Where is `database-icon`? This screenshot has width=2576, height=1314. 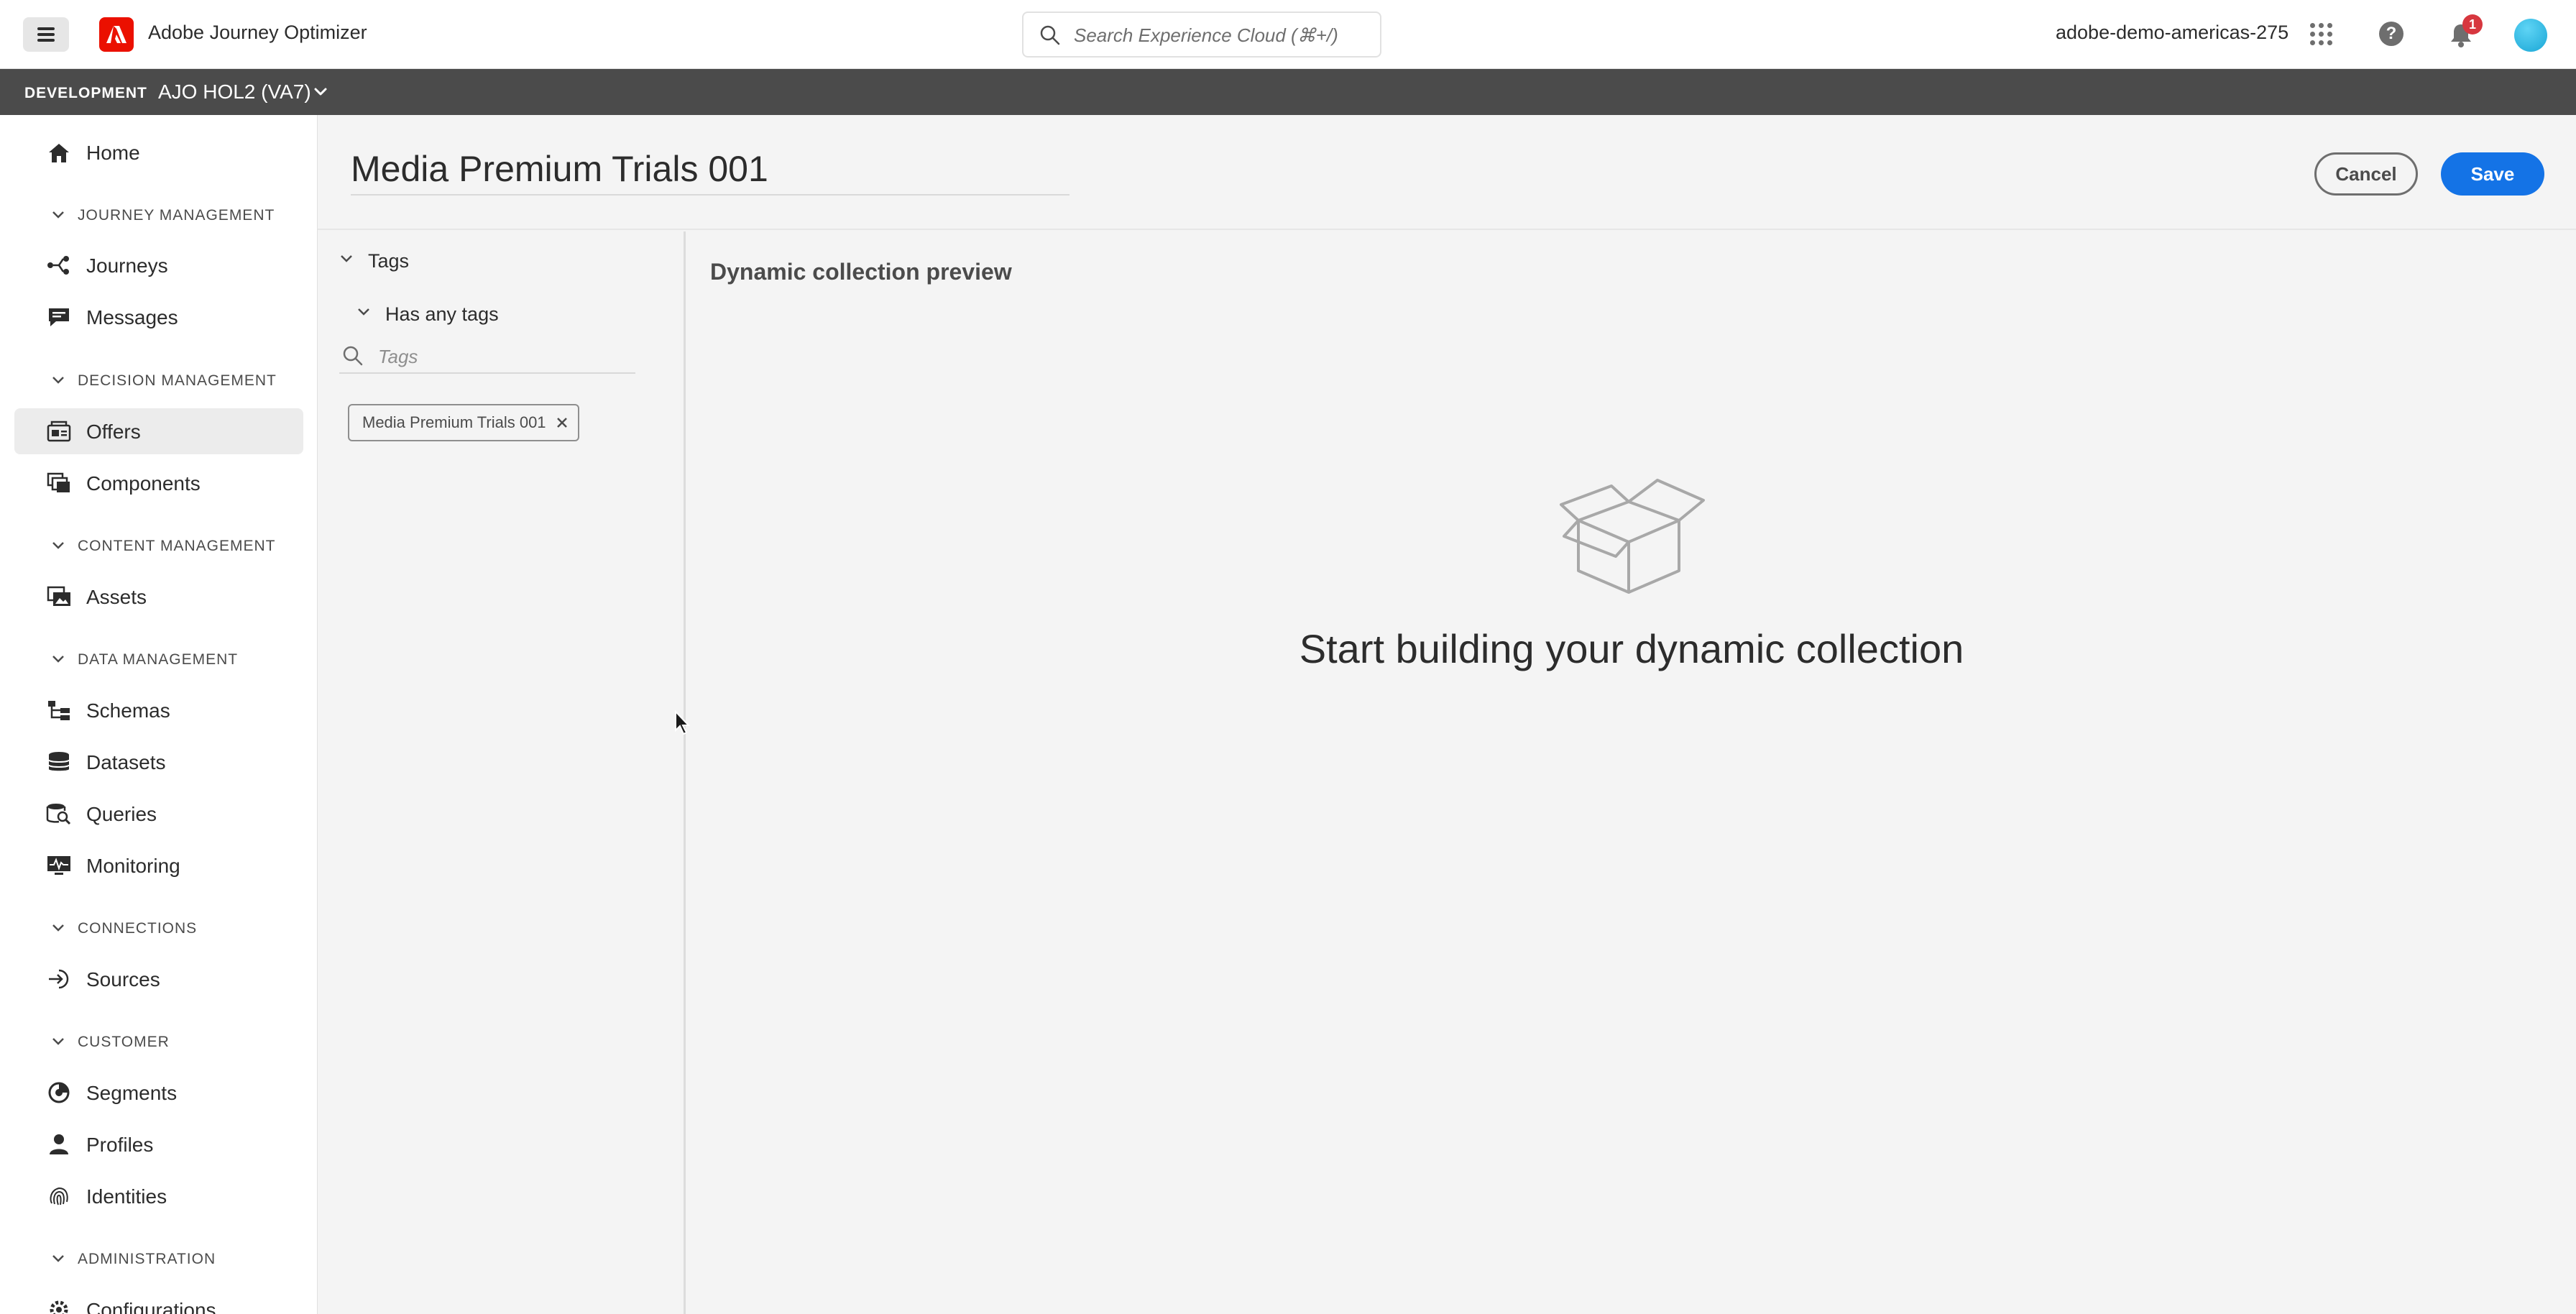 database-icon is located at coordinates (59, 761).